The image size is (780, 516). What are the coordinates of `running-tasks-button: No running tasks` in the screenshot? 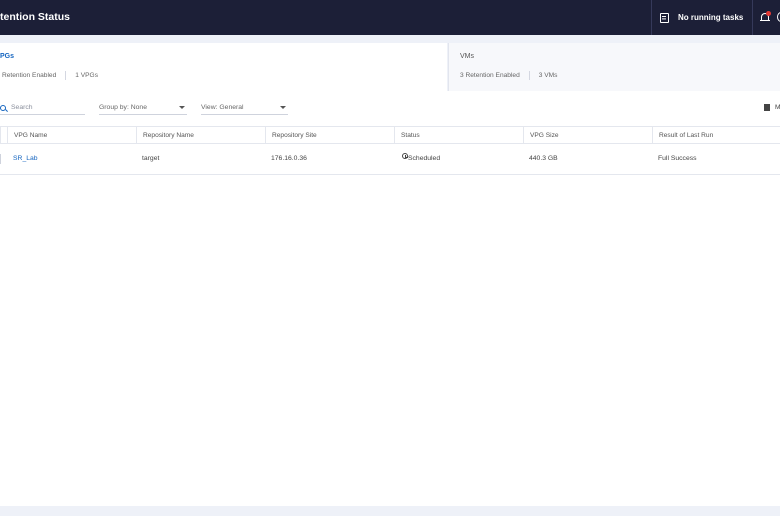 It's located at (701, 17).